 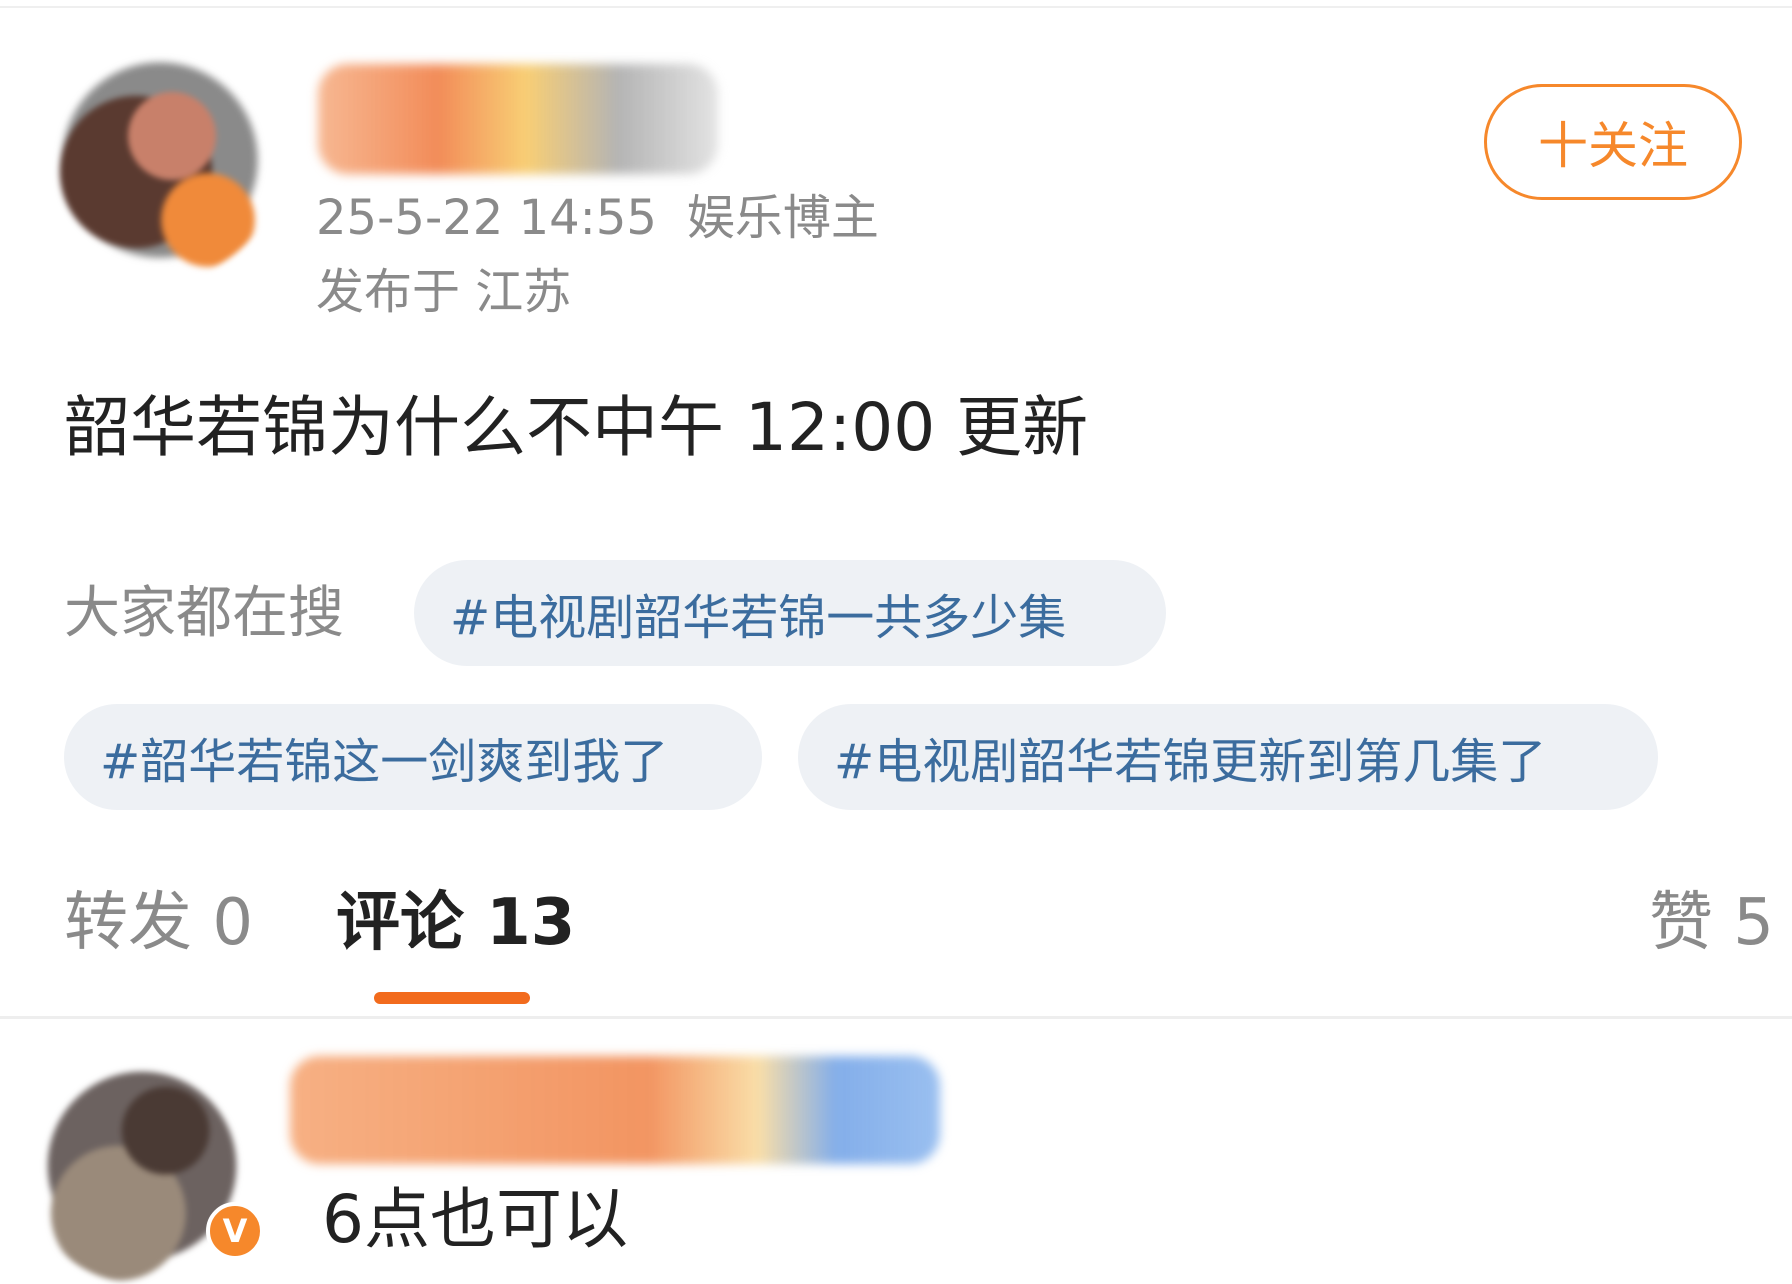 I want to click on comment-text: 6点也可以, so click(x=475, y=1219).